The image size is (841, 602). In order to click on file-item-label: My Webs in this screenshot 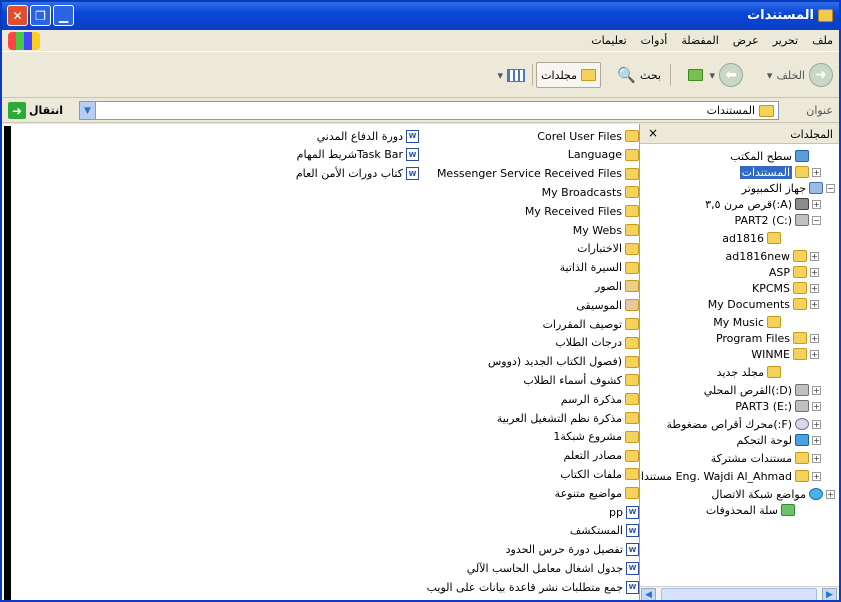, I will do `click(597, 230)`.